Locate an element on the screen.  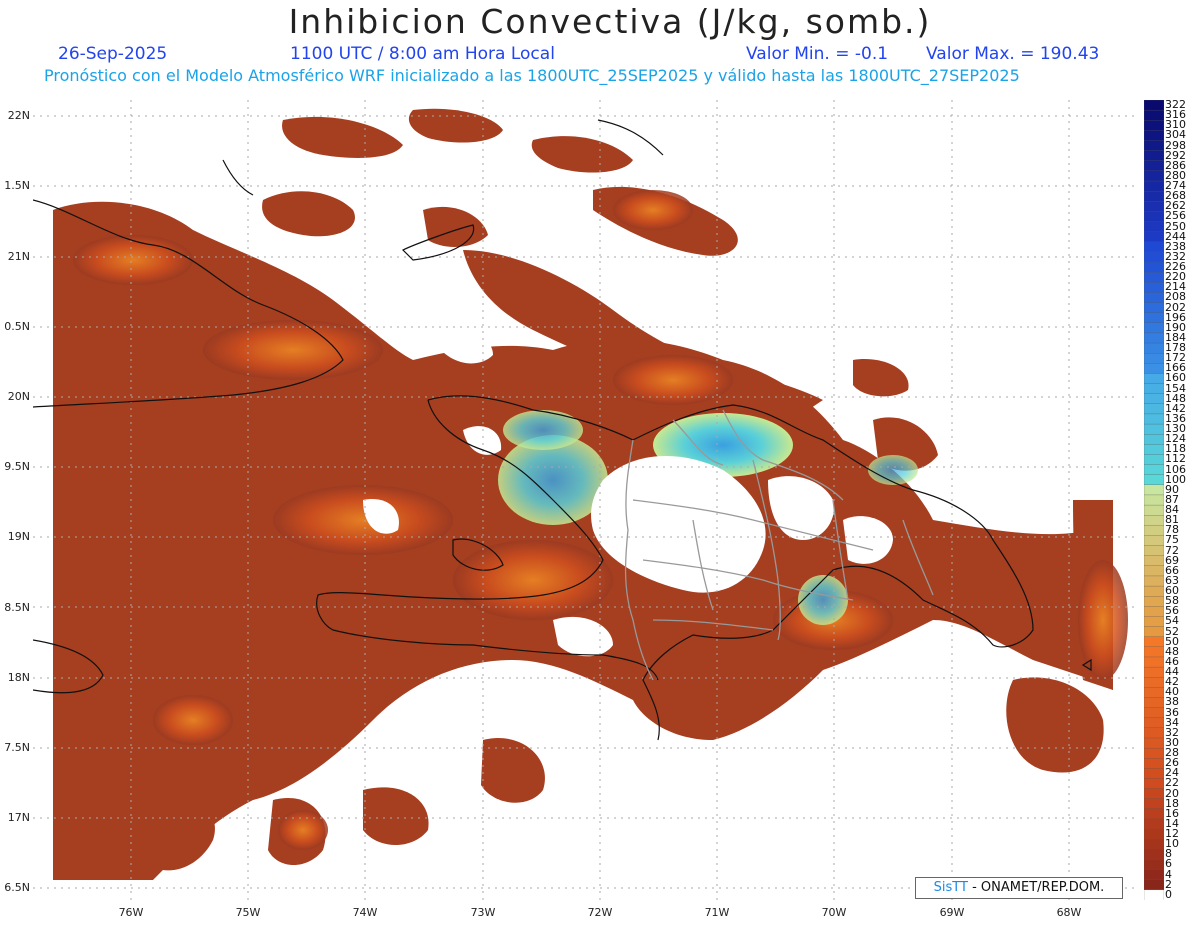
lon-label: 69W is located at coordinates (952, 912).